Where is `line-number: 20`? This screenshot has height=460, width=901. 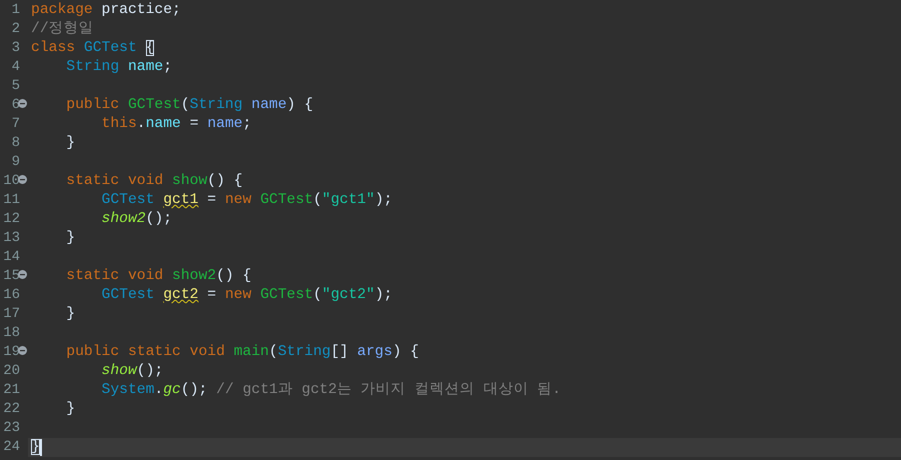 line-number: 20 is located at coordinates (11, 371).